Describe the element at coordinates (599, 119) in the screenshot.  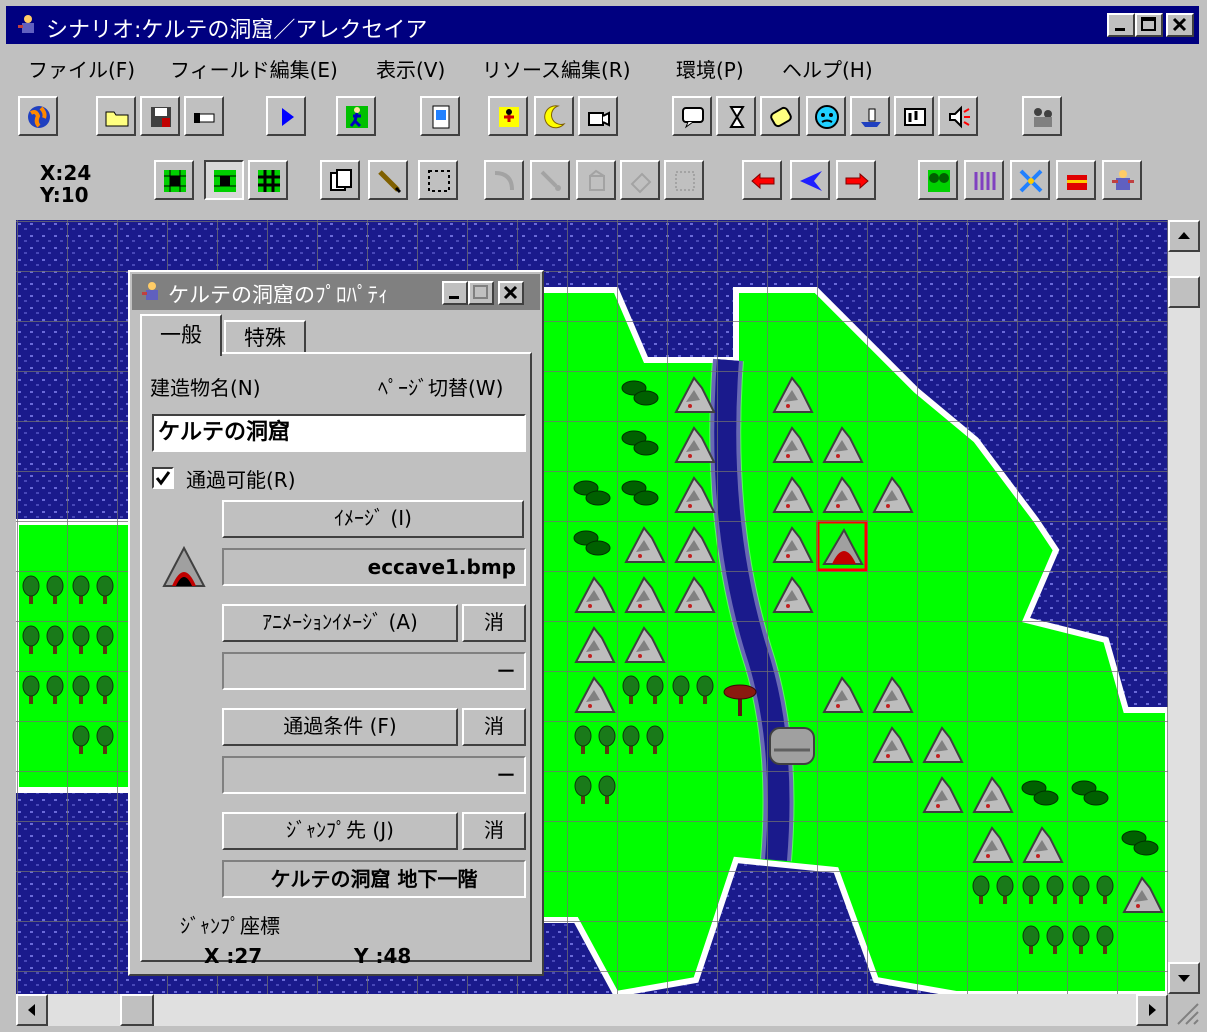
I see `camera-icon` at that location.